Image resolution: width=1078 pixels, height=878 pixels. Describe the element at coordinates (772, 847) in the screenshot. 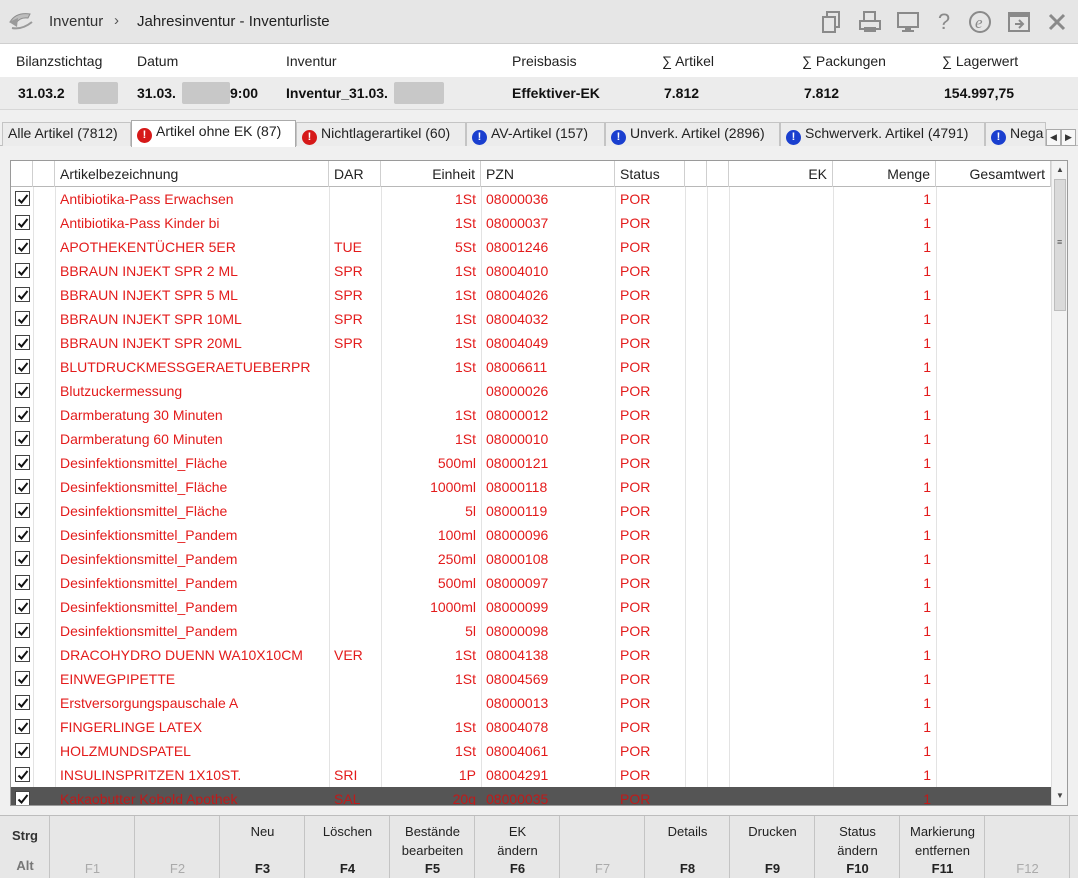

I see `fkey-f9-button: Drucken F9` at that location.